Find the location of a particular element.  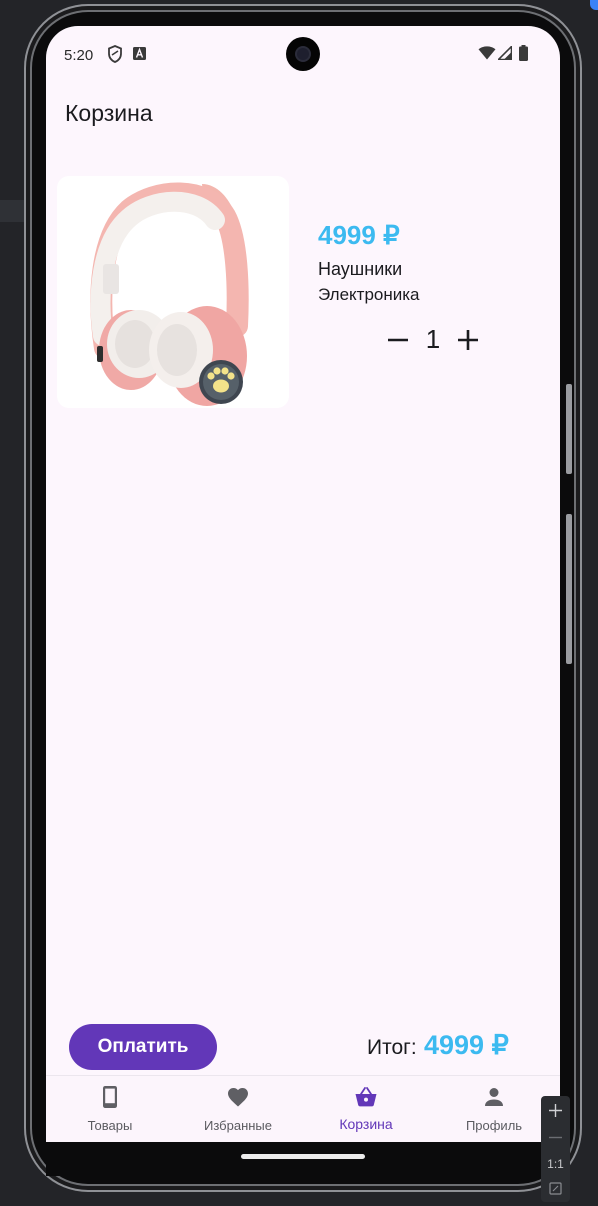

quantity-value: 1 is located at coordinates (433, 339).